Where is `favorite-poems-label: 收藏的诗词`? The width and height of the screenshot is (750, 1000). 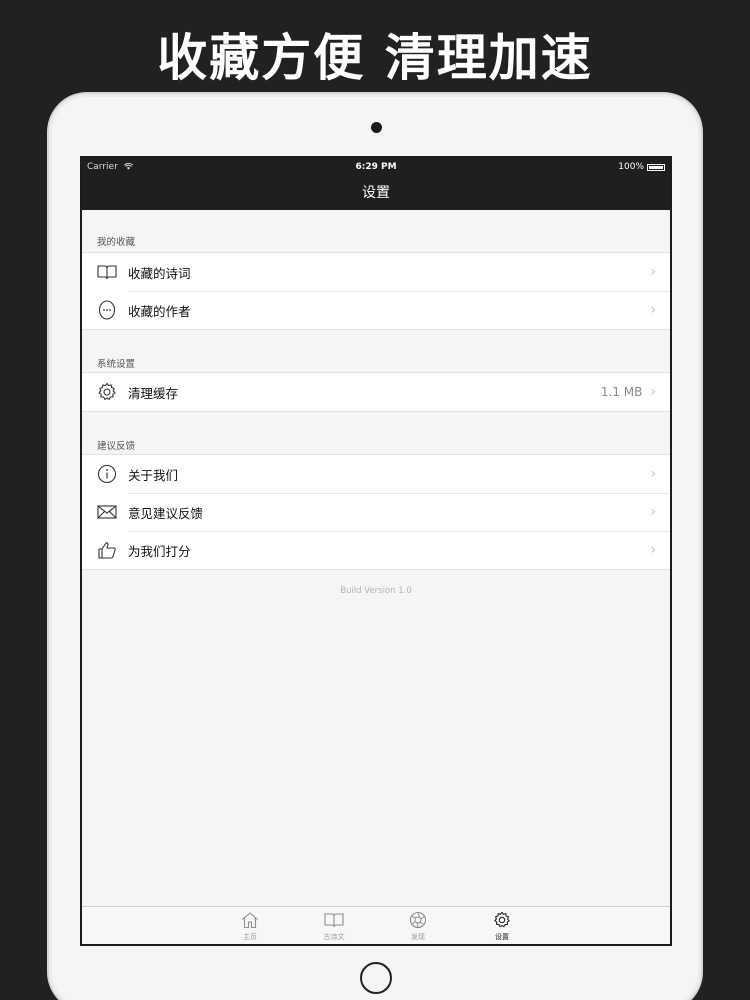
favorite-poems-label: 收藏的诗词 is located at coordinates (159, 273).